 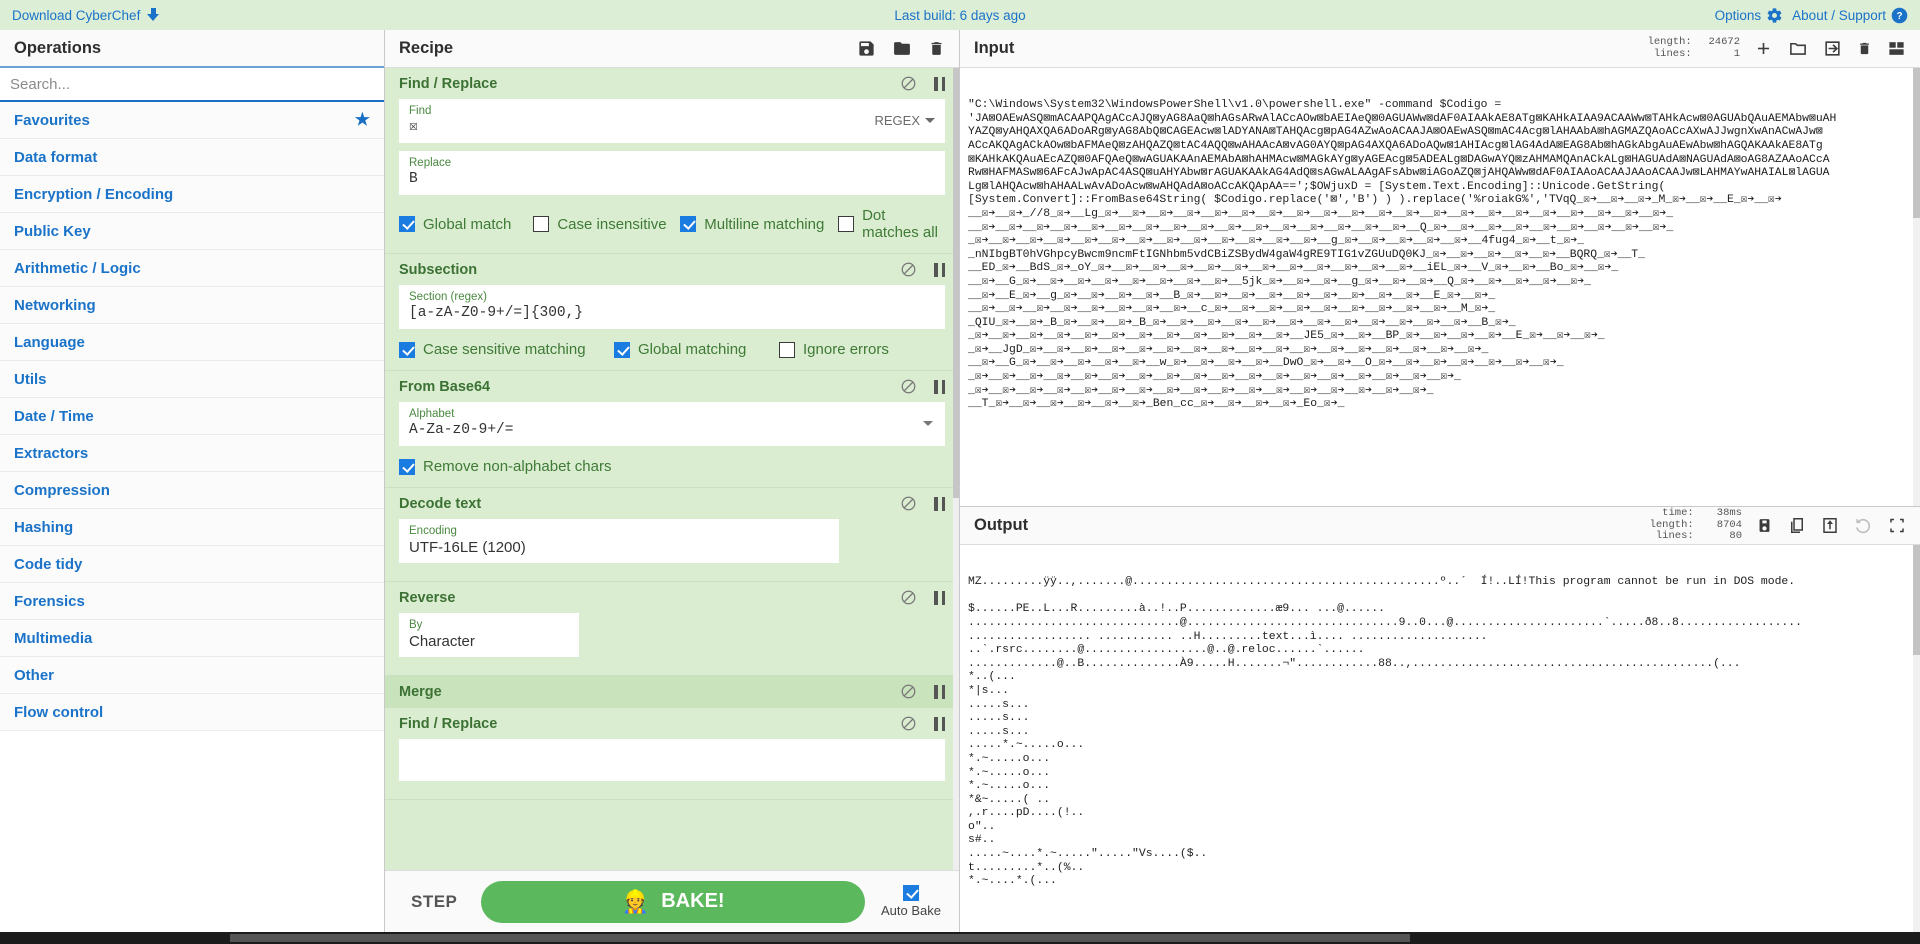 I want to click on checkbox-case-sensitive-matching: Case sensitive matching, so click(x=506, y=349).